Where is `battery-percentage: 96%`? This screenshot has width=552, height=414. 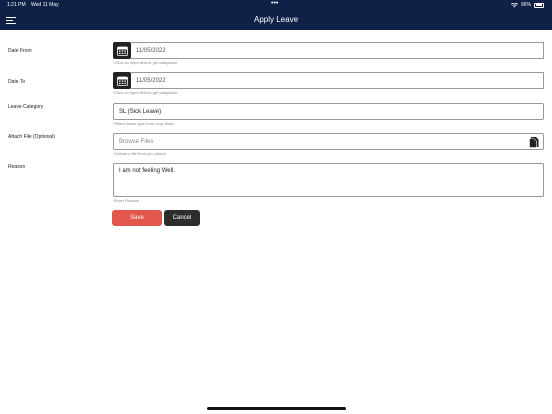 battery-percentage: 96% is located at coordinates (525, 5).